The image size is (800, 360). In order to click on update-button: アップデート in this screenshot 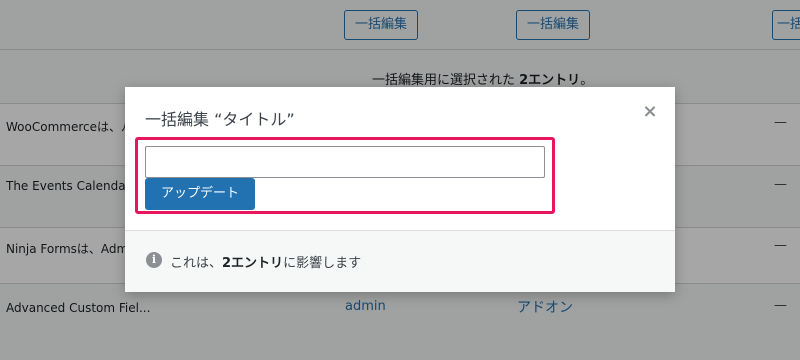, I will do `click(200, 194)`.